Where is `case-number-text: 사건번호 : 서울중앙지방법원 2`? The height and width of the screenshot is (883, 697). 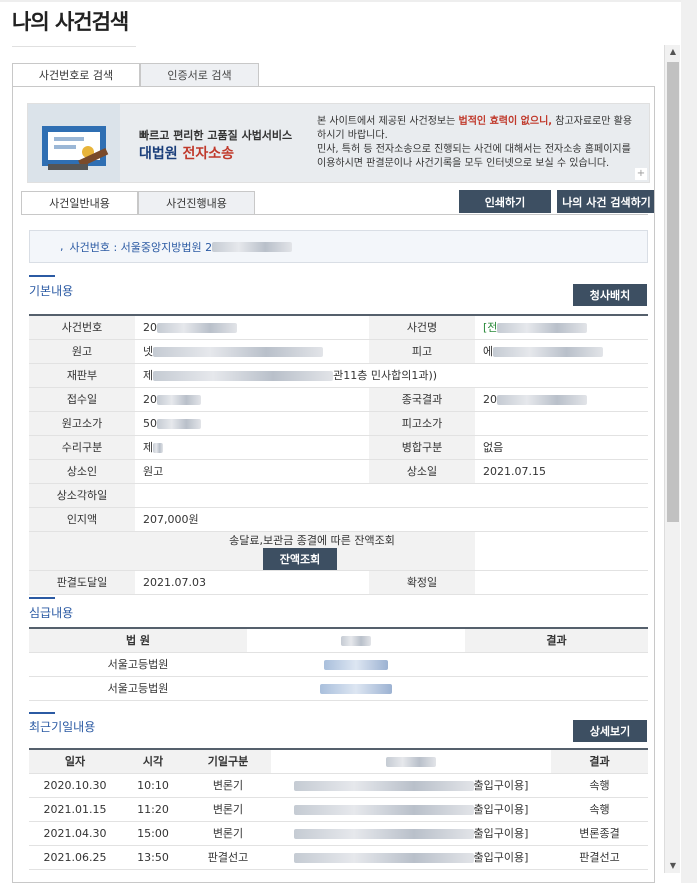
case-number-text: 사건번호 : 서울중앙지방법원 2 is located at coordinates (141, 247).